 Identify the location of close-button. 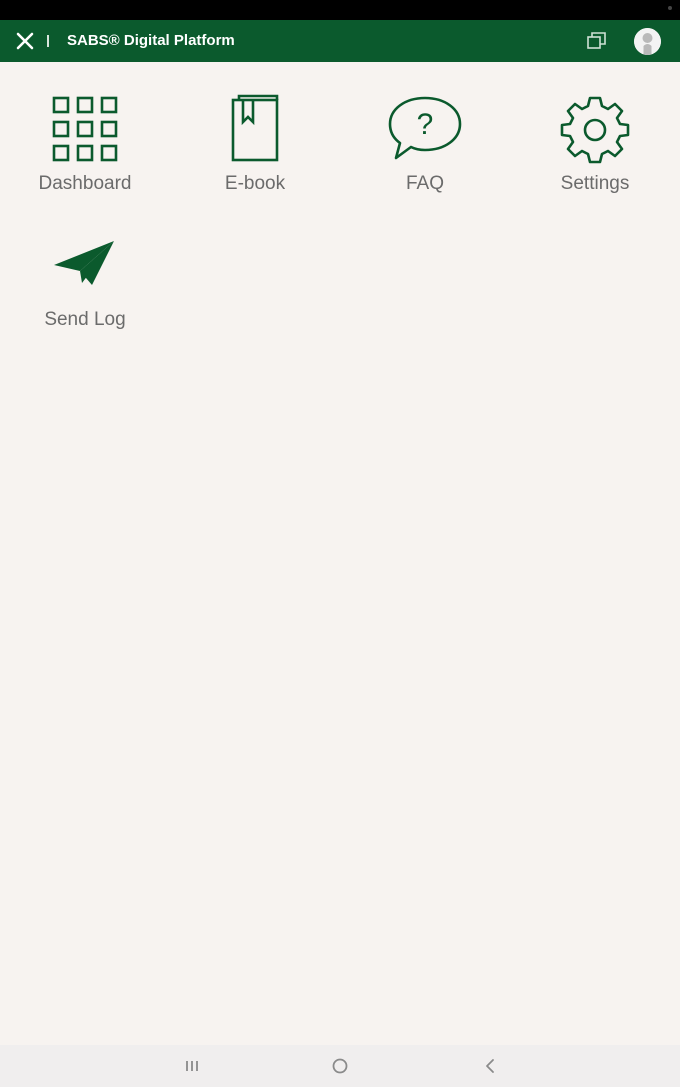
(25, 41).